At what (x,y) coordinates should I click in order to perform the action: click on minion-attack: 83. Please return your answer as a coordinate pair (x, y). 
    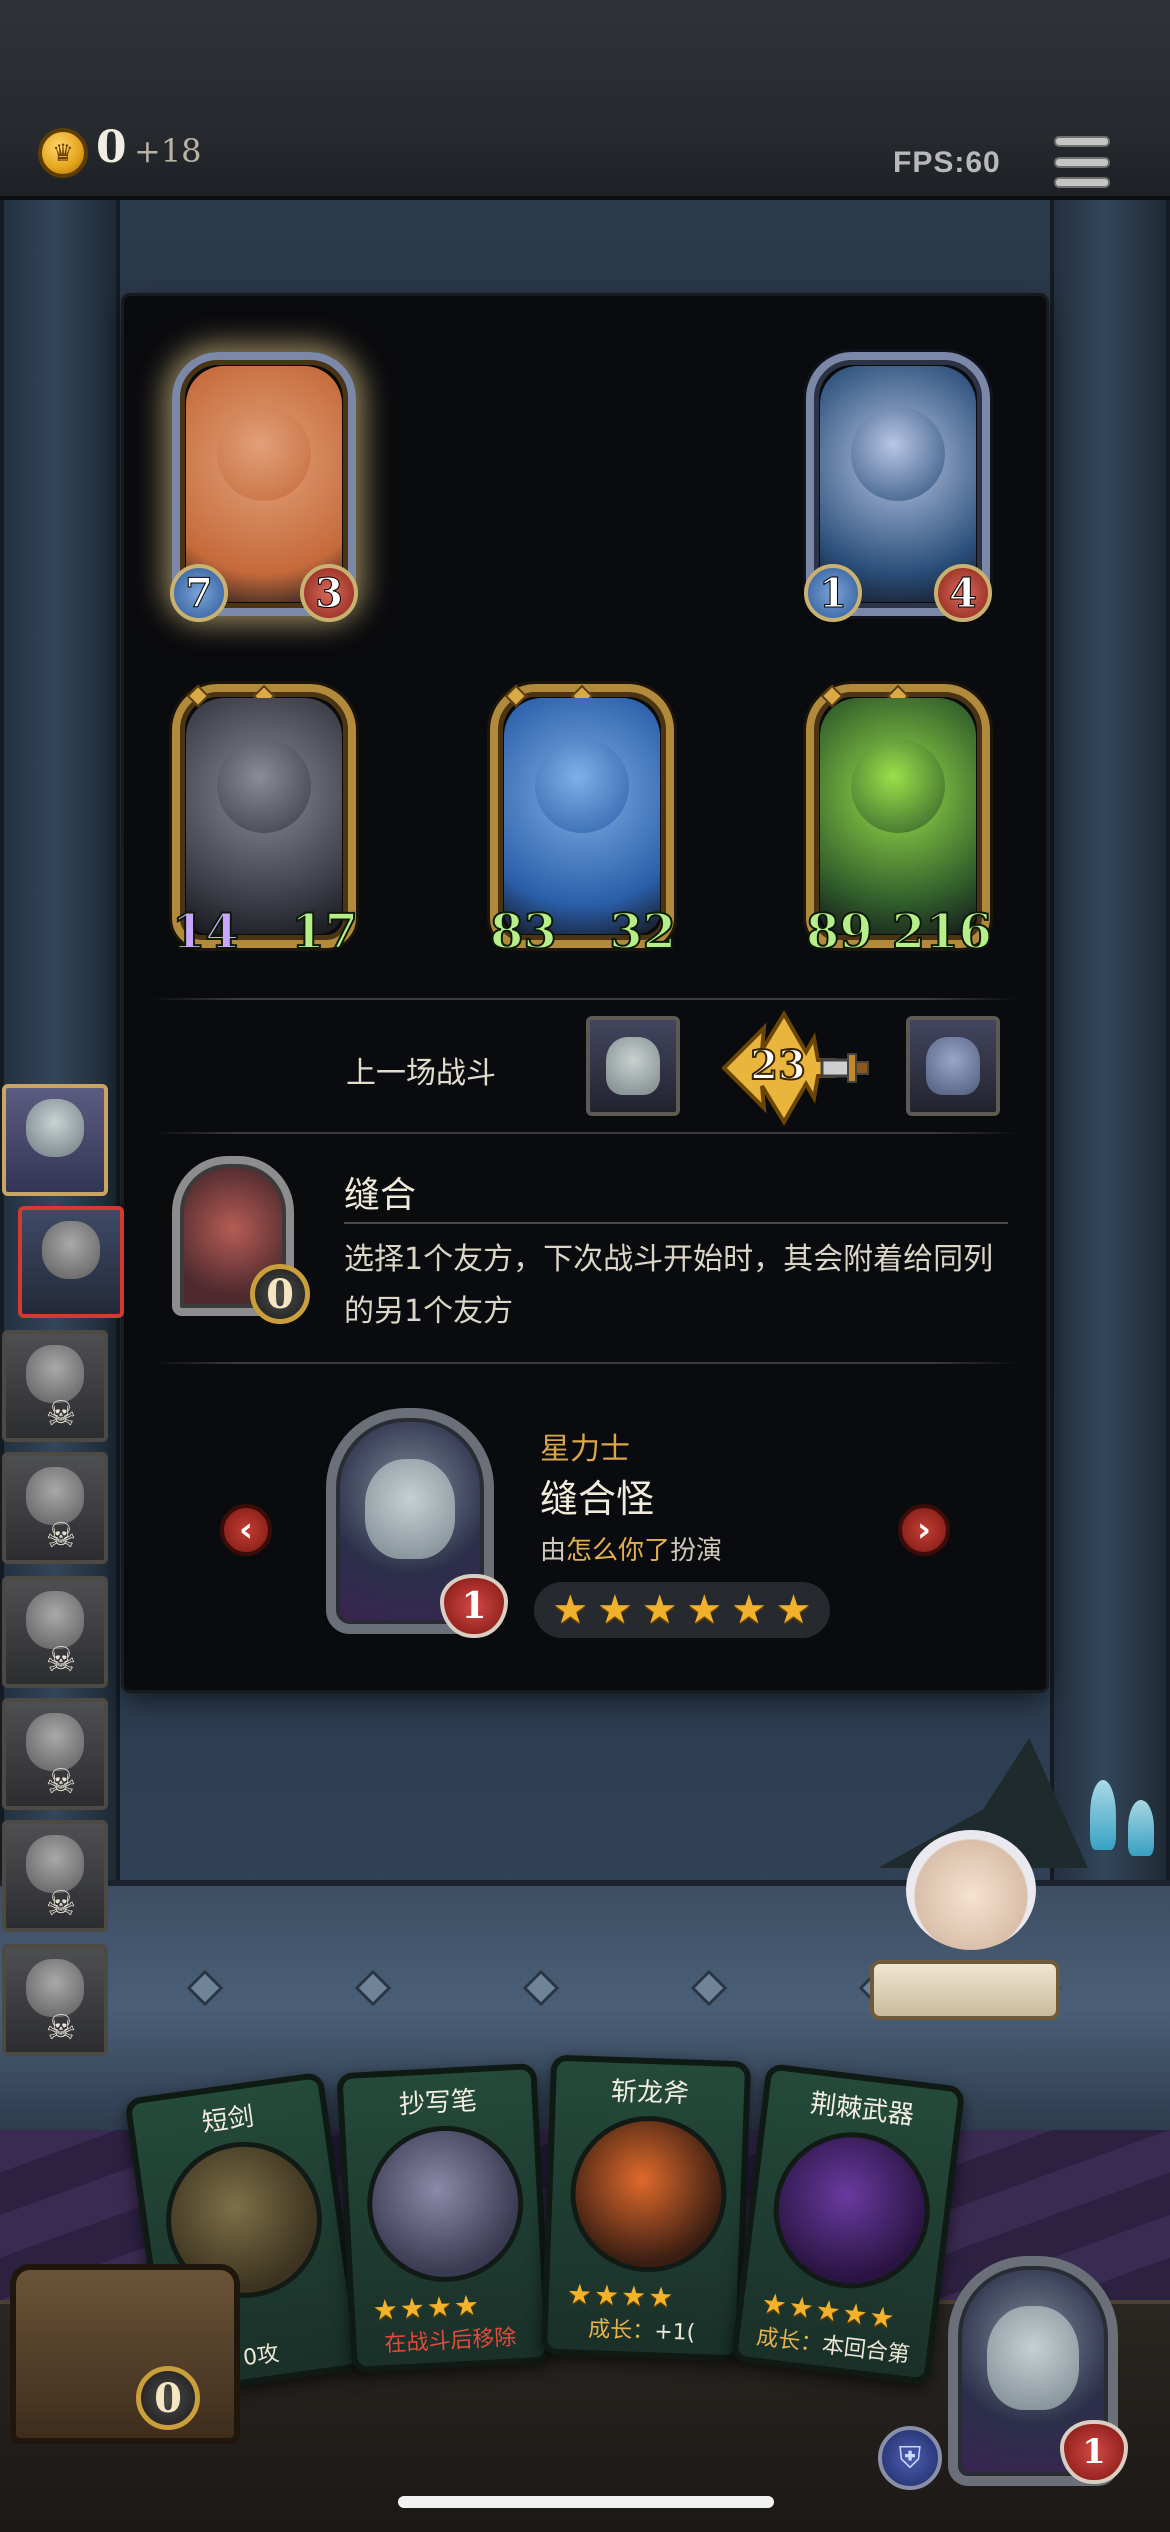
    Looking at the image, I should click on (523, 932).